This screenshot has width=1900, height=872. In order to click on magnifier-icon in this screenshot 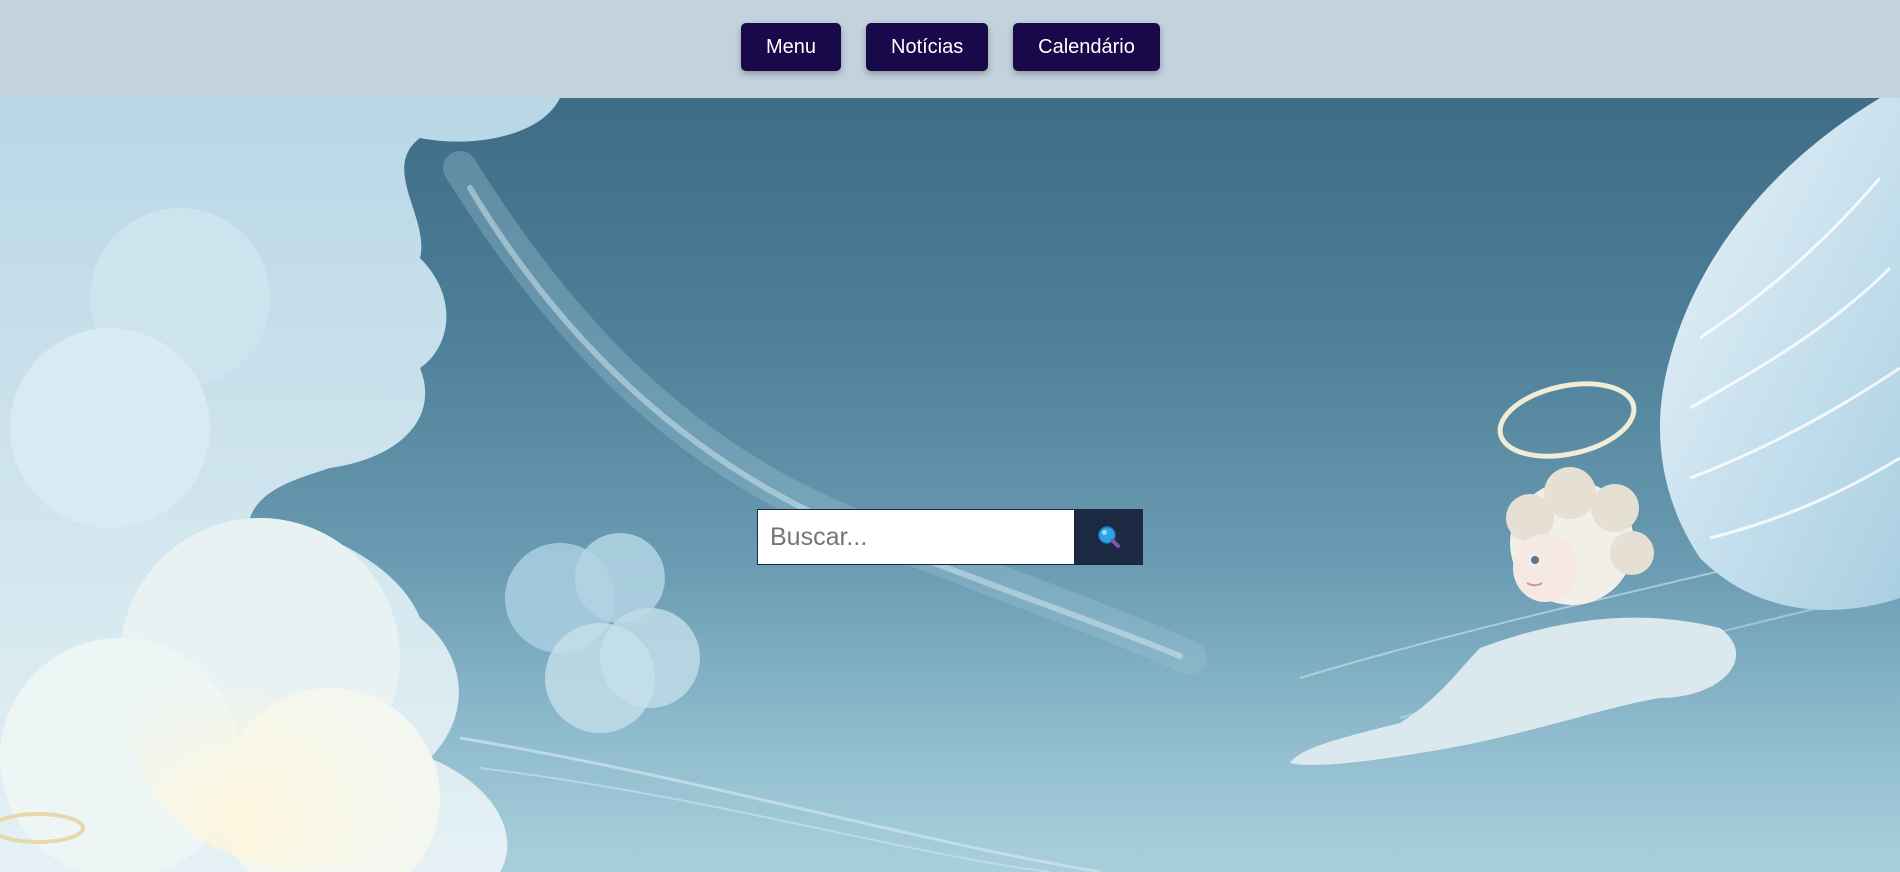, I will do `click(1108, 537)`.